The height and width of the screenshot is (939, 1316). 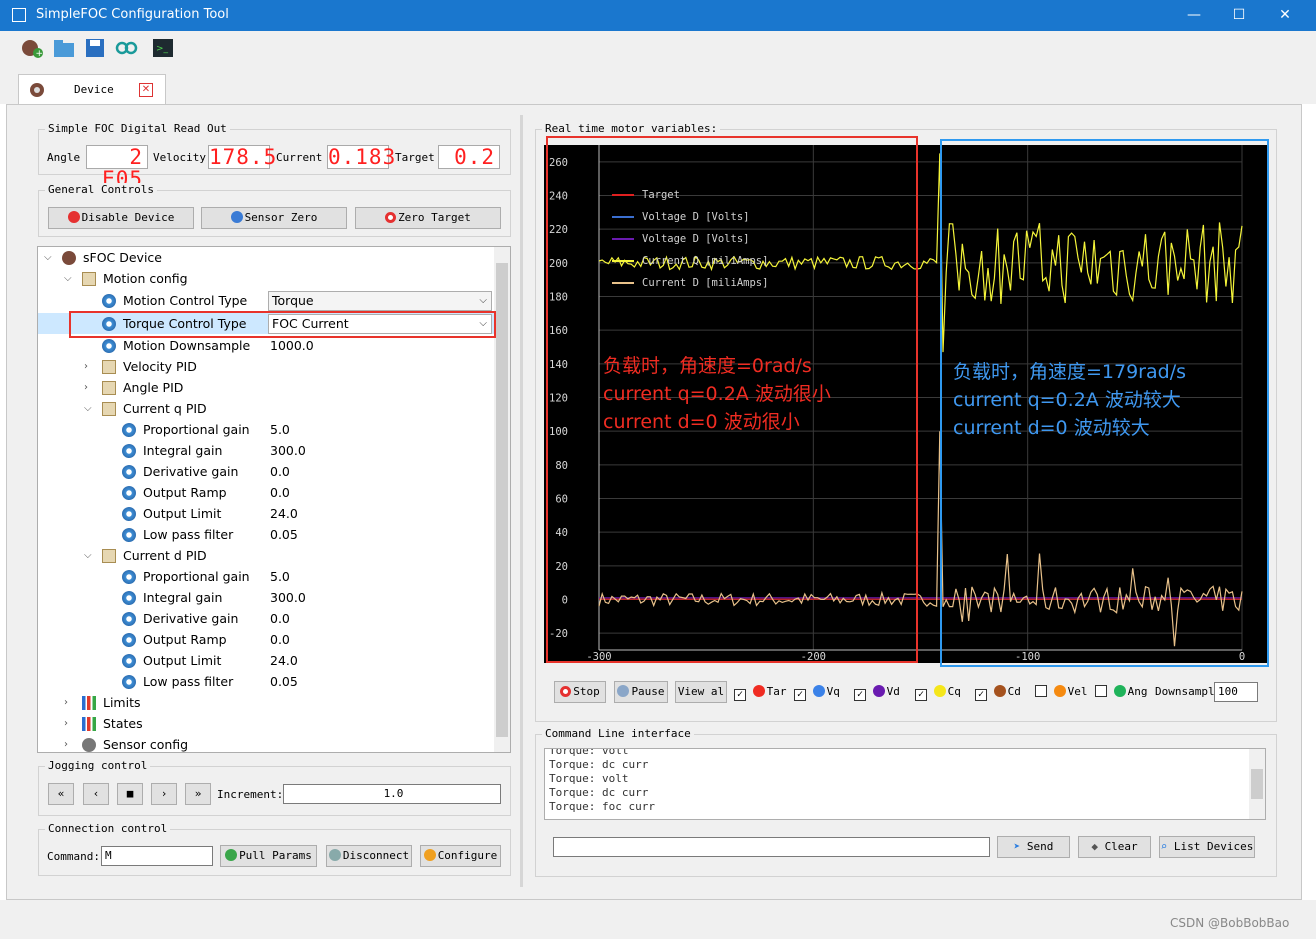 I want to click on toggle-ang: Ang, so click(x=1121, y=692).